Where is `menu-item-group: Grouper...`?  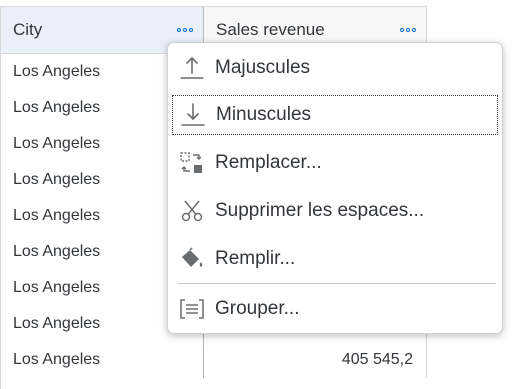 menu-item-group: Grouper... is located at coordinates (335, 309).